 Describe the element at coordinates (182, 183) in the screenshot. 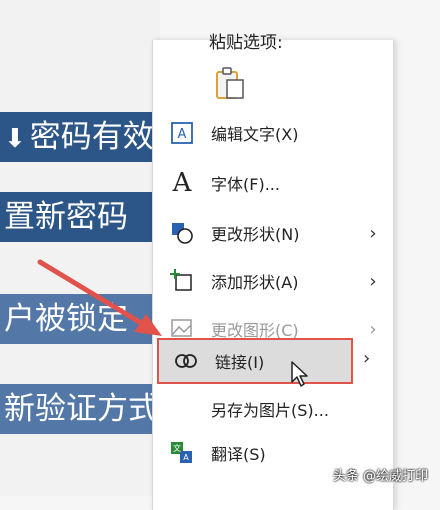

I see `font-icon: A` at that location.